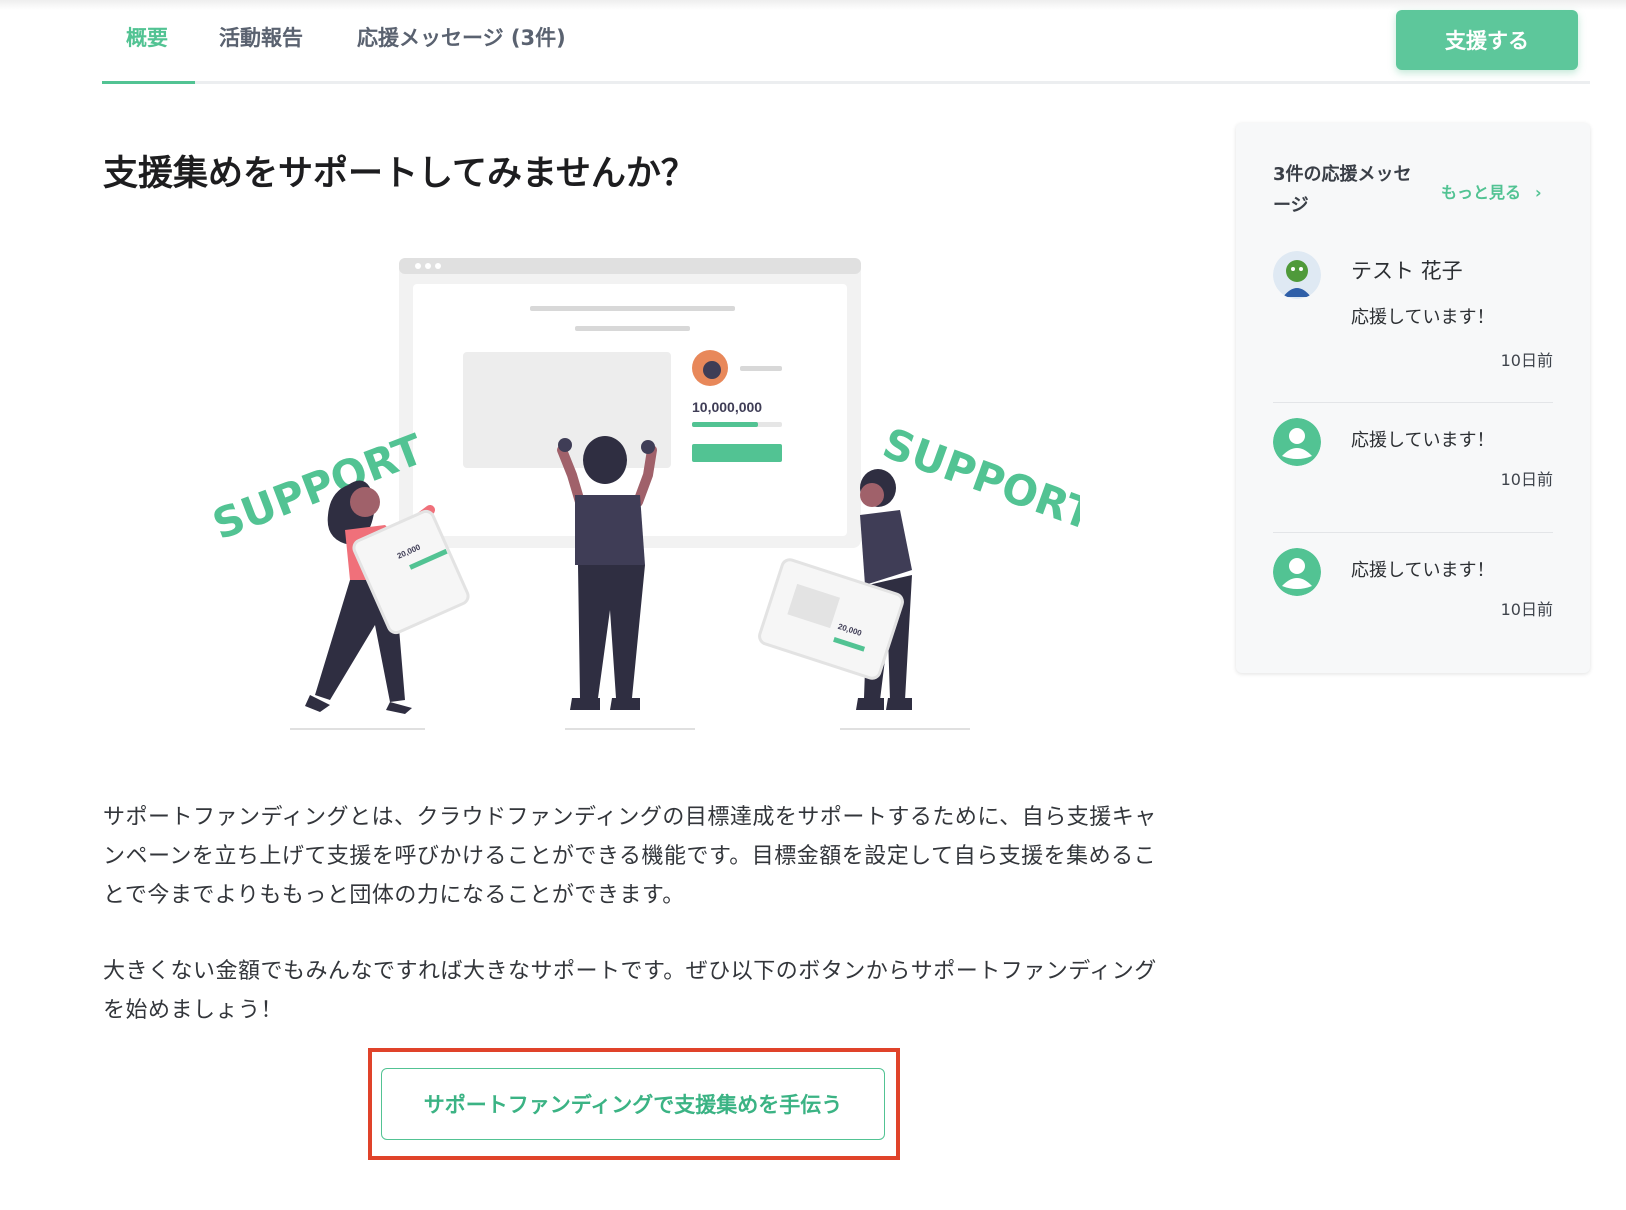 The image size is (1626, 1210). Describe the element at coordinates (148, 82) in the screenshot. I see `active-tab-indicator` at that location.